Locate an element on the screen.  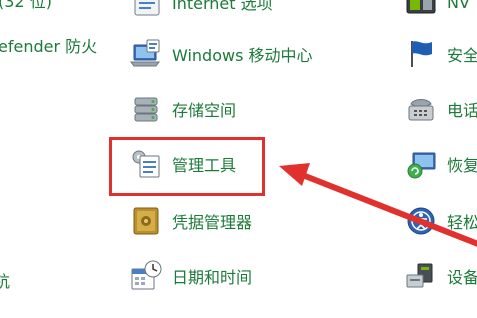
highlight-box is located at coordinates (187, 166).